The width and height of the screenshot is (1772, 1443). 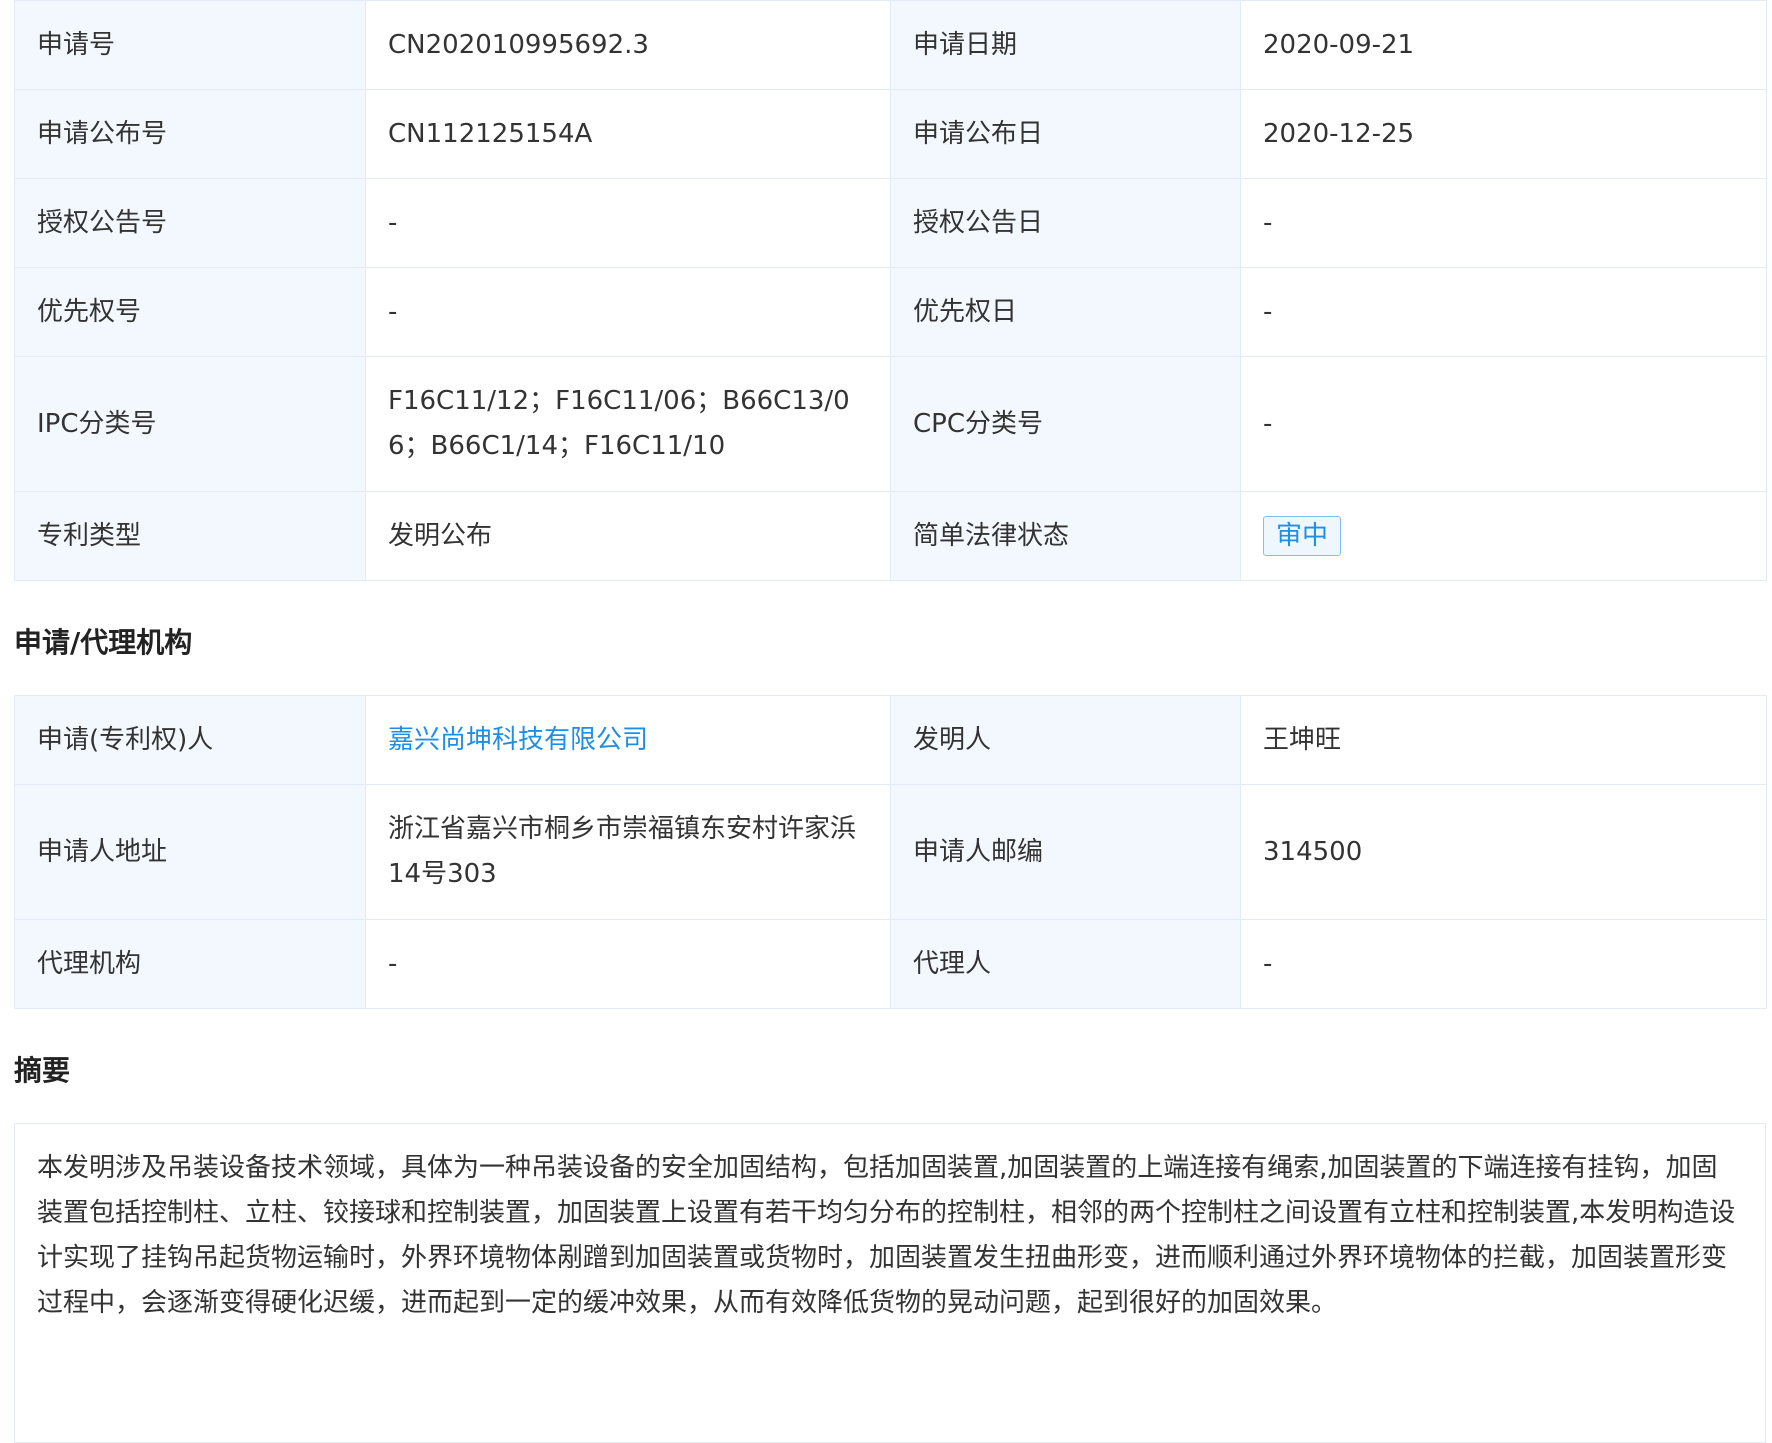 What do you see at coordinates (190, 740) in the screenshot?
I see `applicant-label: 申请(专利权)人` at bounding box center [190, 740].